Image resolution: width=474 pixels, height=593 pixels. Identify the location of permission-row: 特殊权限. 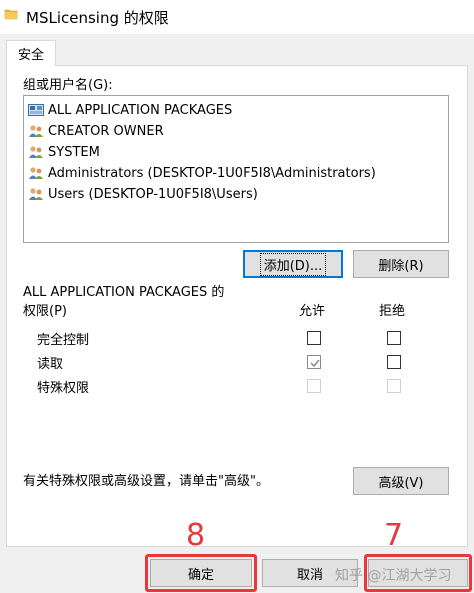
(236, 386).